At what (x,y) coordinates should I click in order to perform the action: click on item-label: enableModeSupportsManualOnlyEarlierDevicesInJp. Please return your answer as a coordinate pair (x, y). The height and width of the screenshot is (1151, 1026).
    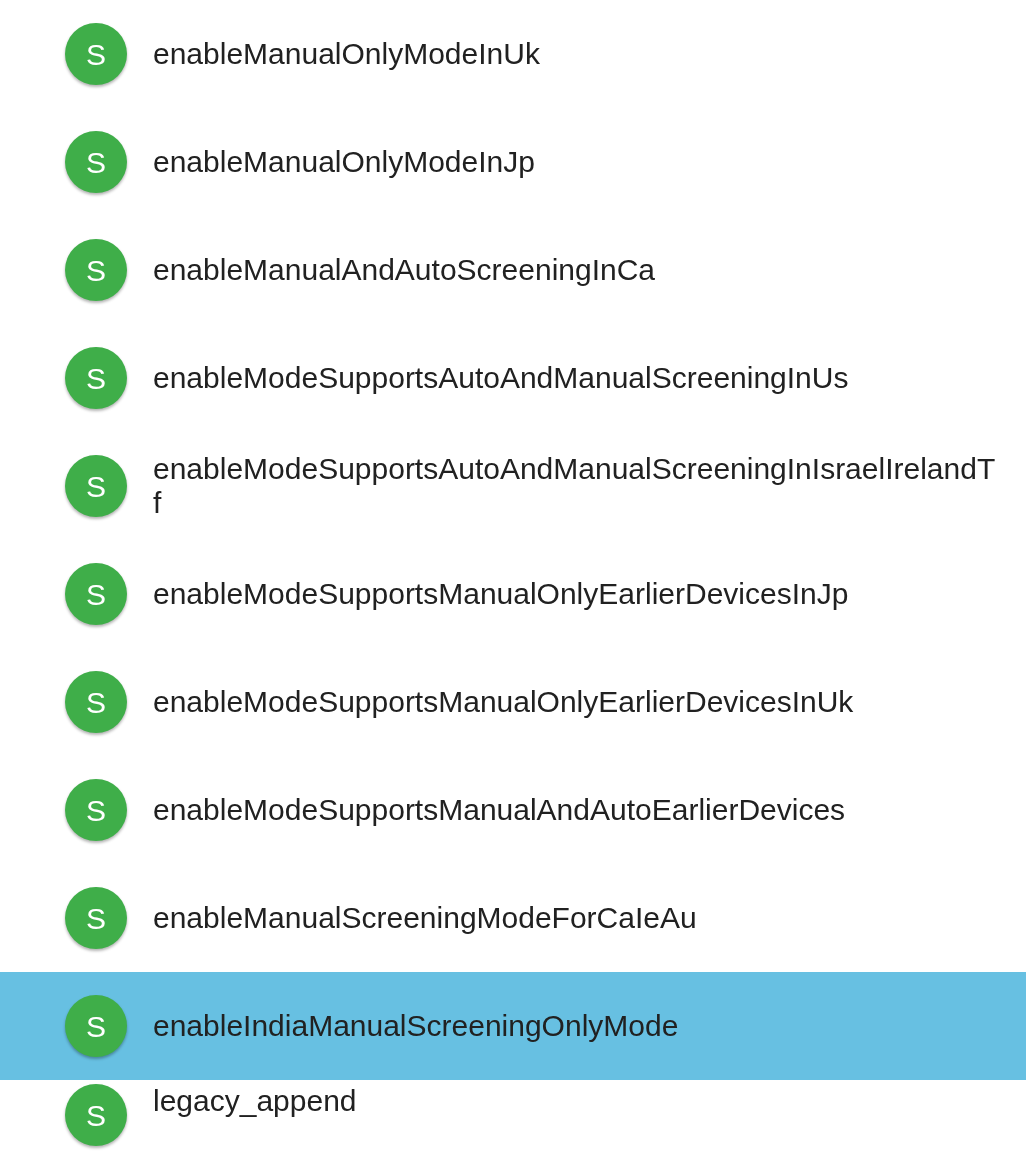
    Looking at the image, I should click on (501, 594).